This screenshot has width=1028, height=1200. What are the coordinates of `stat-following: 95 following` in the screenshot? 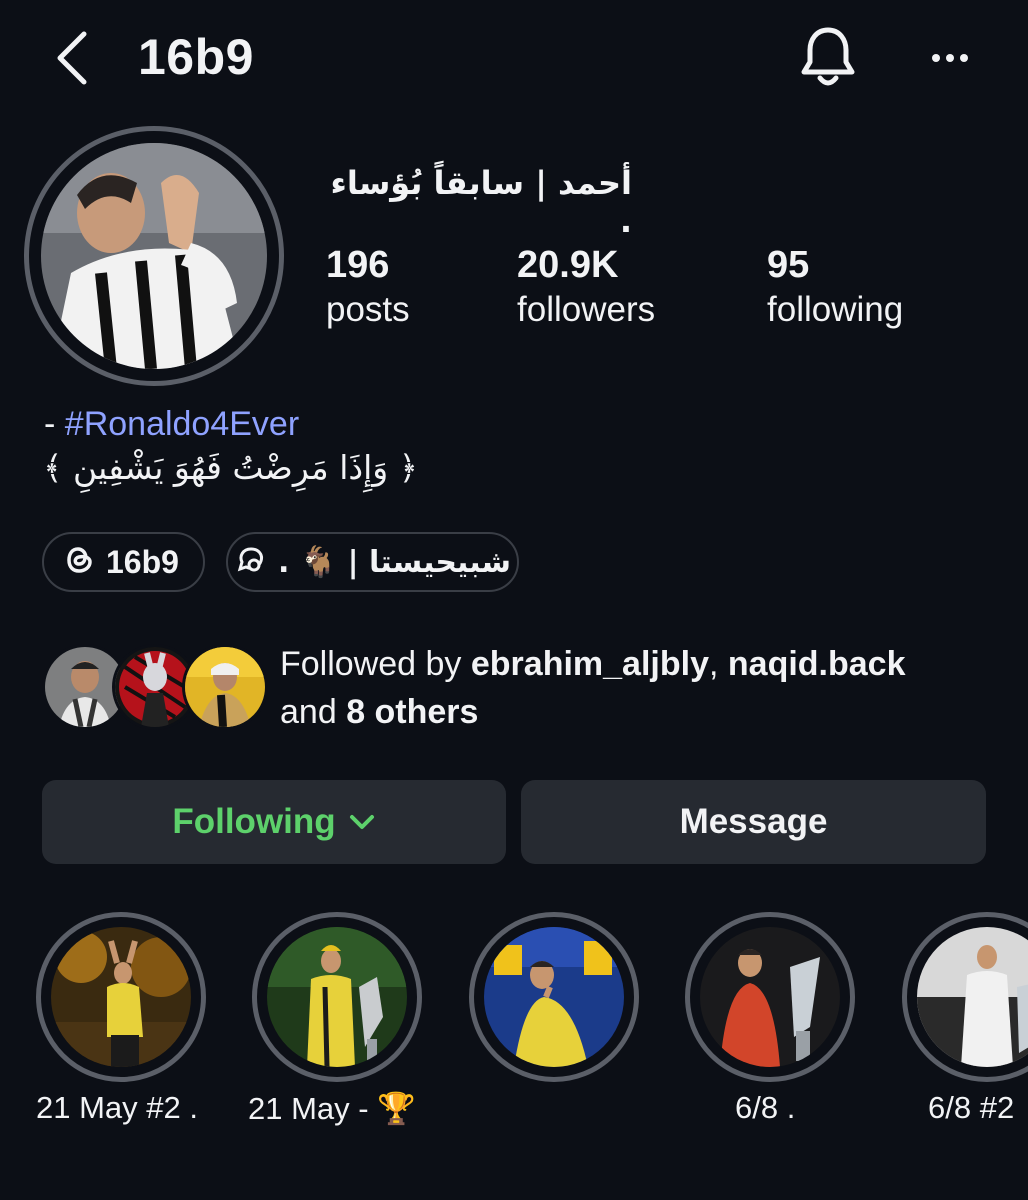 It's located at (835, 287).